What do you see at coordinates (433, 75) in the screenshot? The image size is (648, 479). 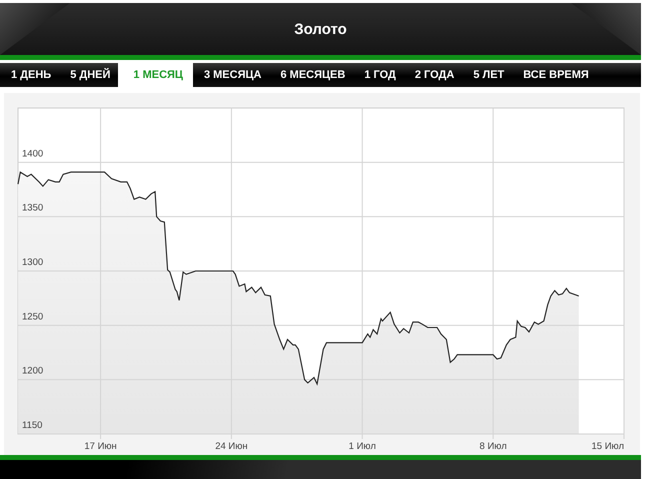 I see `period-tab: 2 ГОДА` at bounding box center [433, 75].